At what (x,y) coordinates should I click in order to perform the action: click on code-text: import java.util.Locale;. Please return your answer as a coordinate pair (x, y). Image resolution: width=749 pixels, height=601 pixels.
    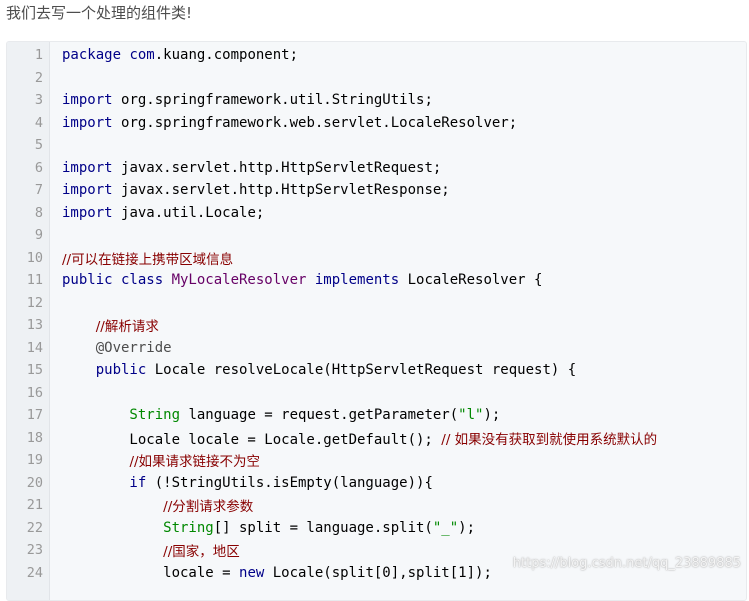
    Looking at the image, I should click on (163, 213).